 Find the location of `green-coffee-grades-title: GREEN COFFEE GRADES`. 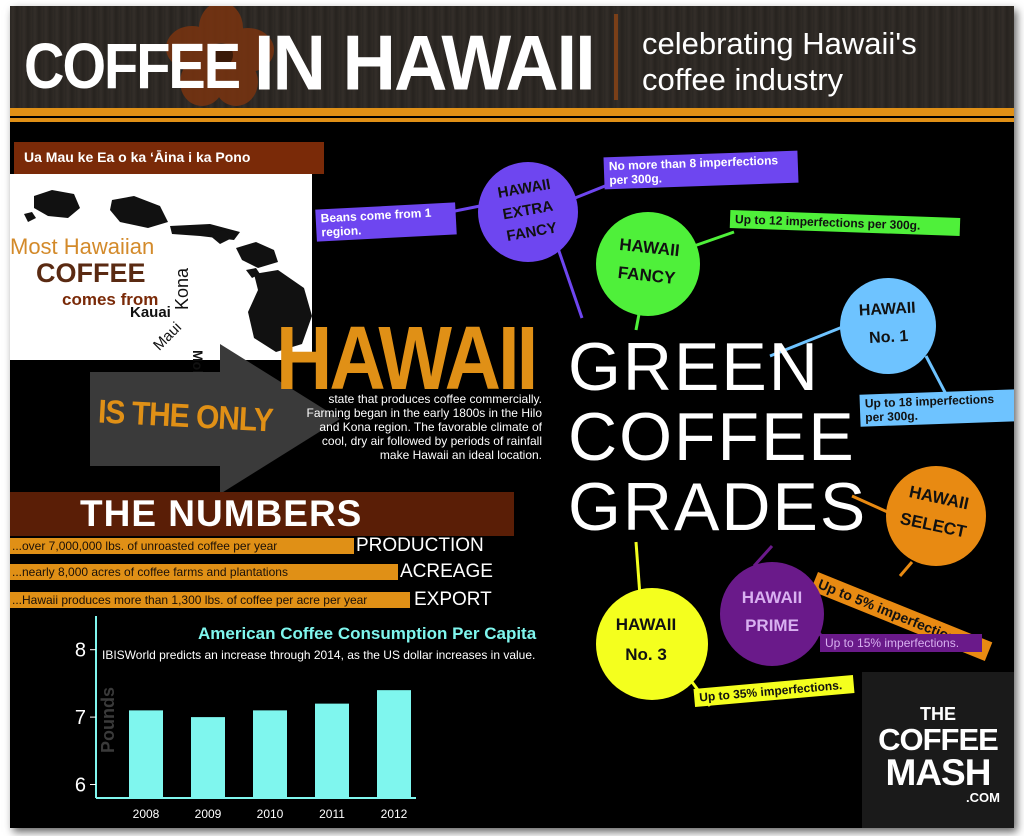

green-coffee-grades-title: GREEN COFFEE GRADES is located at coordinates (717, 437).